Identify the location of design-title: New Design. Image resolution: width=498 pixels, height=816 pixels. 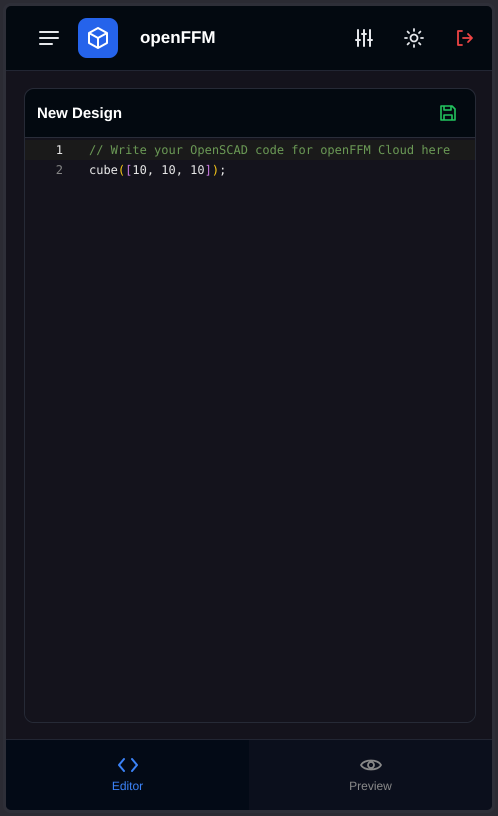
(79, 113).